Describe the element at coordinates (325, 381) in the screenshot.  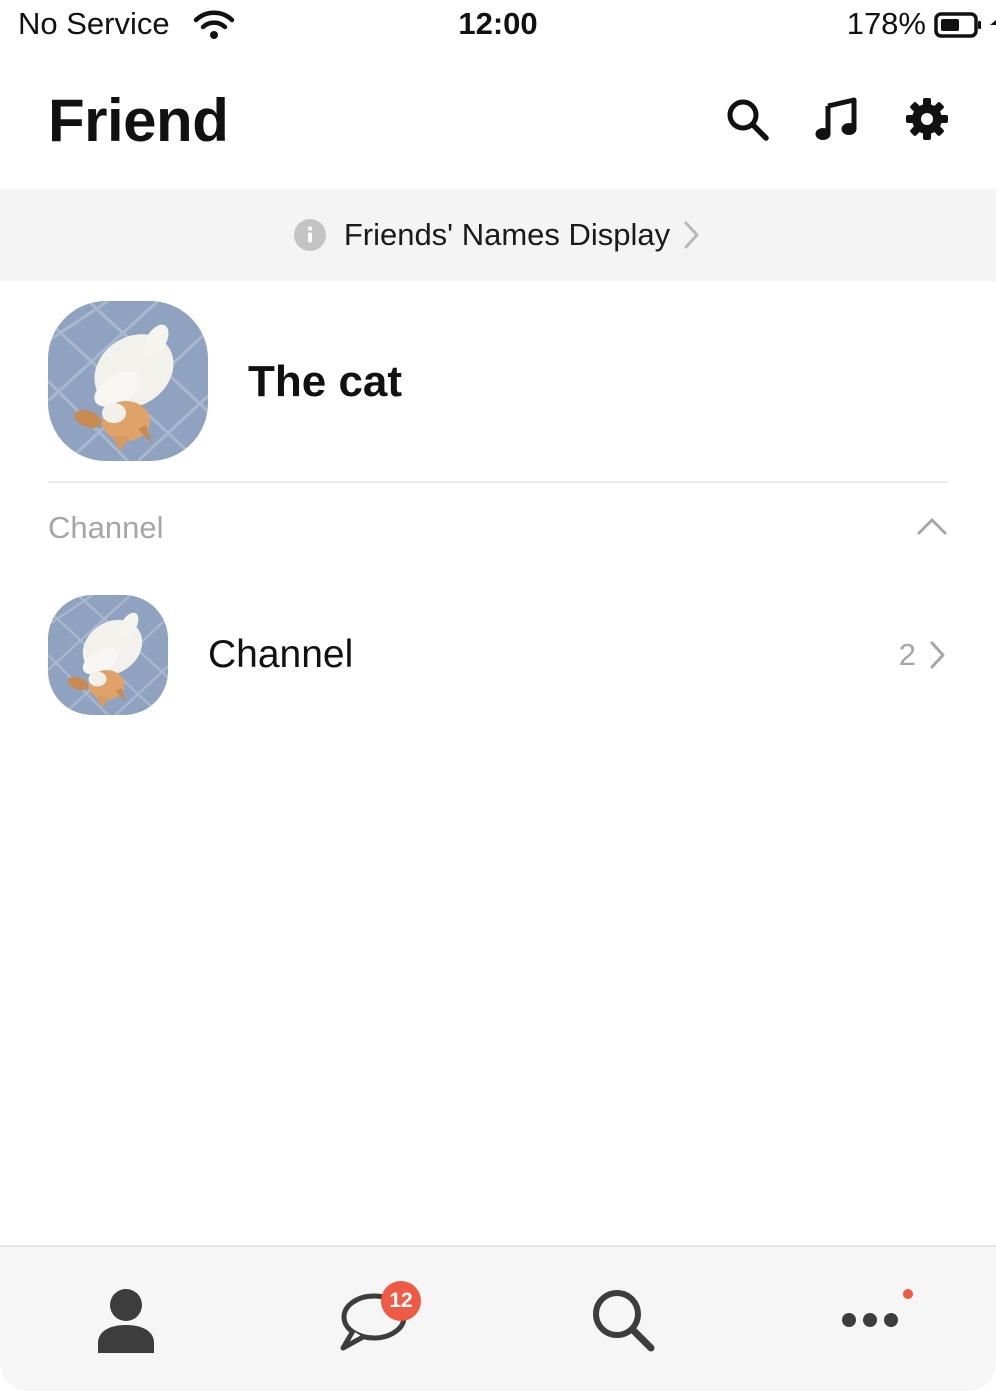
I see `profile-name: The cat` at that location.